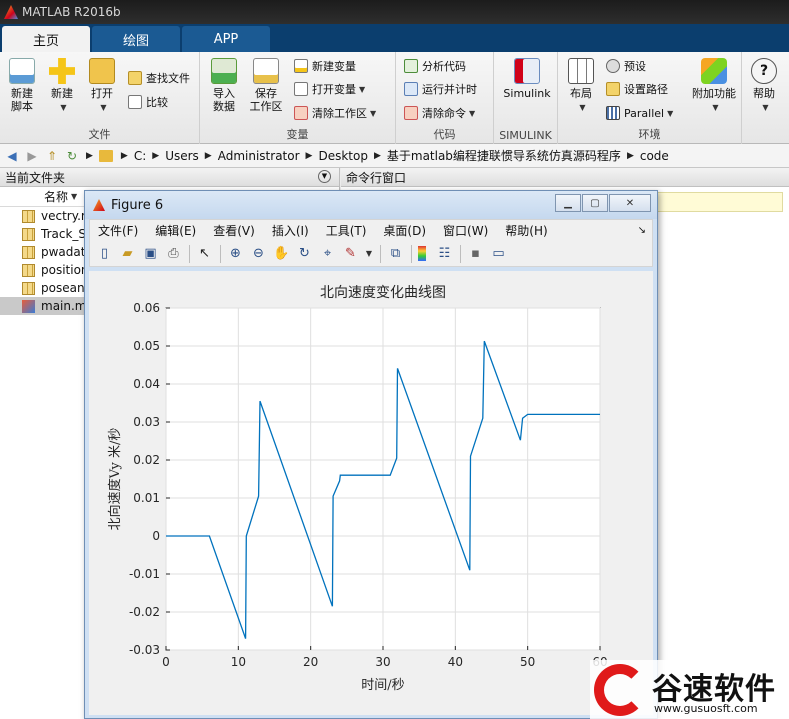 This screenshot has width=789, height=719. What do you see at coordinates (504, 155) in the screenshot?
I see `breadcrumb-project: 基于matlab编程捷联惯导系统仿真源码程序` at bounding box center [504, 155].